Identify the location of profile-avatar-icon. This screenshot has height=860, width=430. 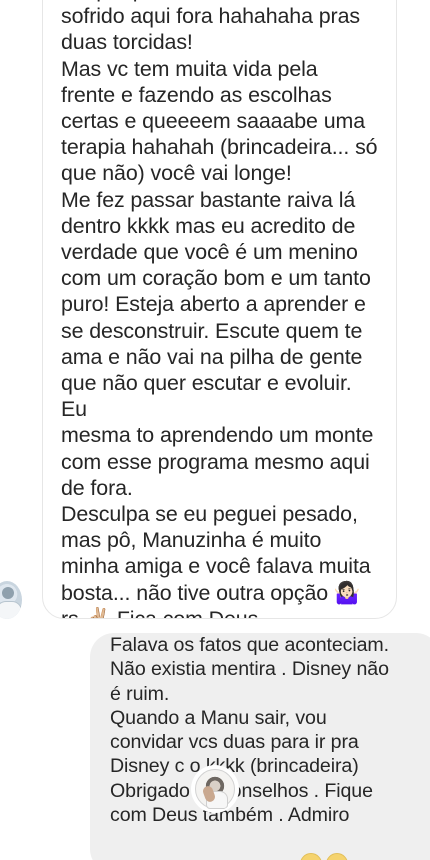
(11, 600).